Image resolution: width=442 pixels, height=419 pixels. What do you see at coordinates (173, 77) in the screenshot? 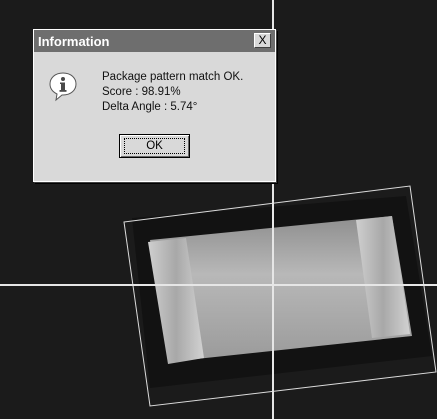
I see `message-line: Package pattern match OK.` at bounding box center [173, 77].